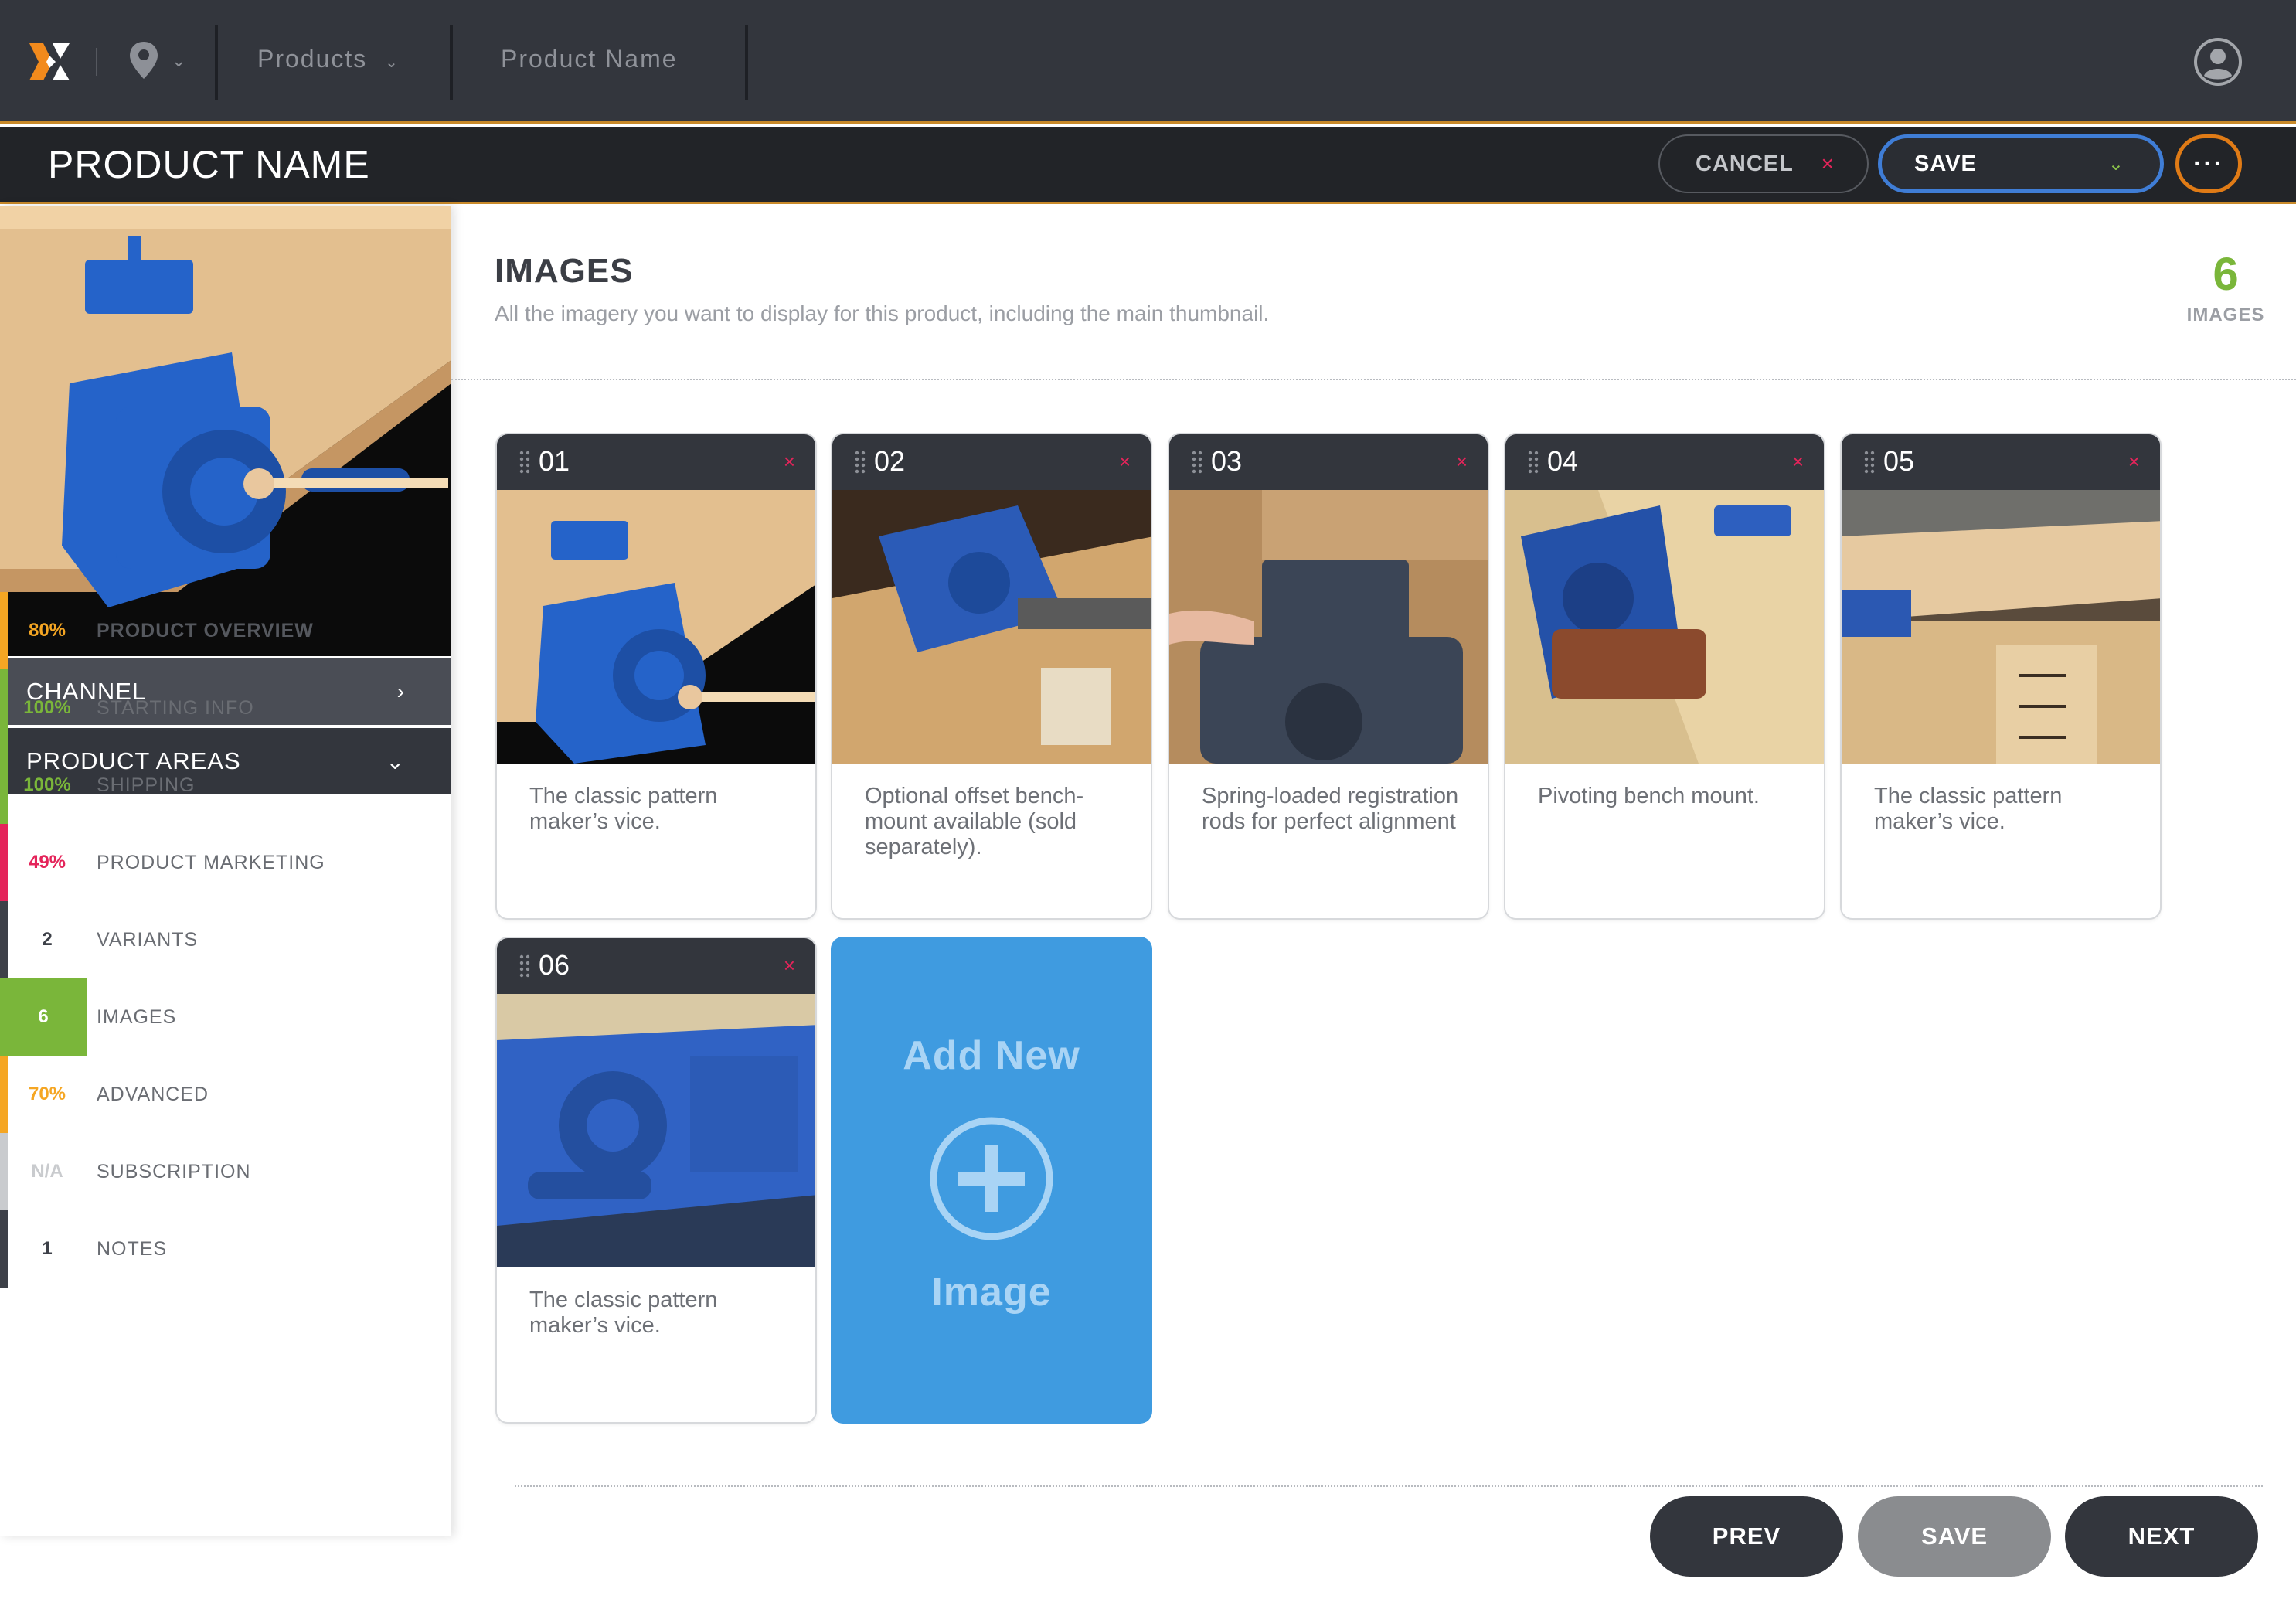 Image resolution: width=2296 pixels, height=1606 pixels. Describe the element at coordinates (47, 1172) in the screenshot. I see `area-progress-value: N/A` at that location.